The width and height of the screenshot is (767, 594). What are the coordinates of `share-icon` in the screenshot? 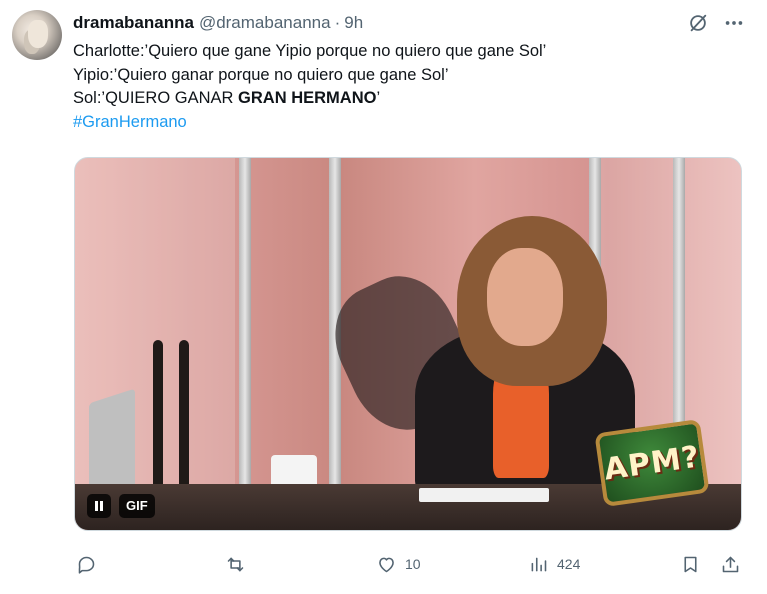 It's located at (730, 564).